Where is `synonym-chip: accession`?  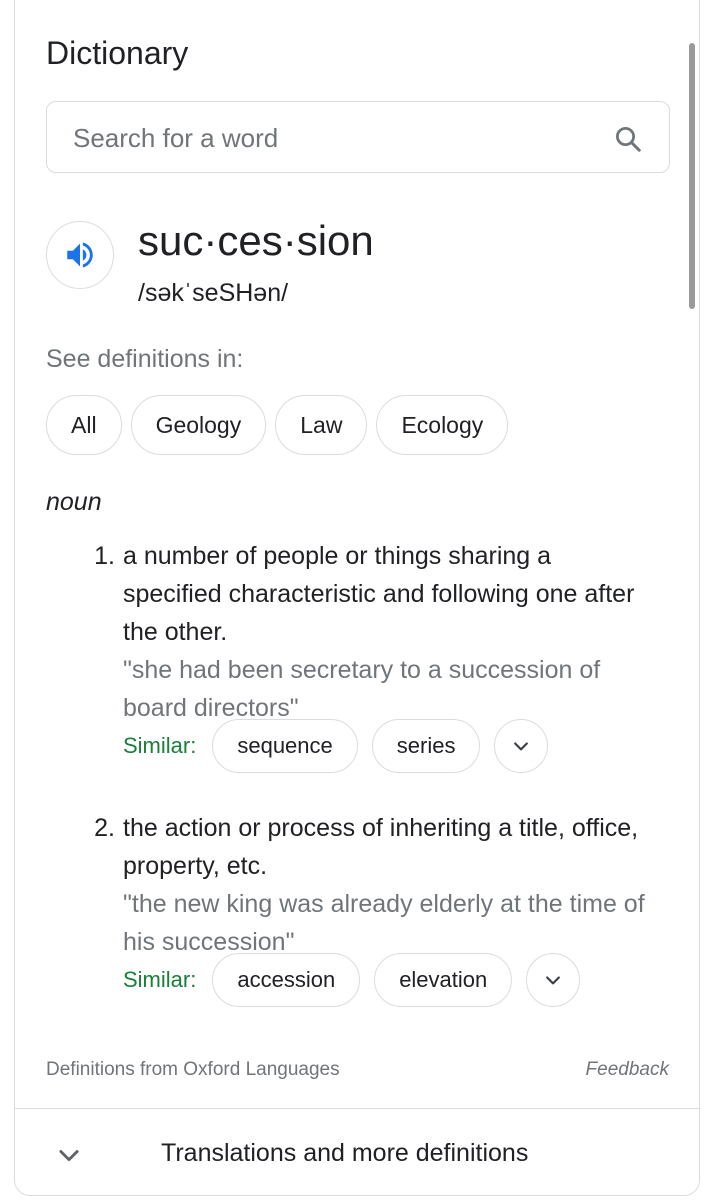
synonym-chip: accession is located at coordinates (286, 980).